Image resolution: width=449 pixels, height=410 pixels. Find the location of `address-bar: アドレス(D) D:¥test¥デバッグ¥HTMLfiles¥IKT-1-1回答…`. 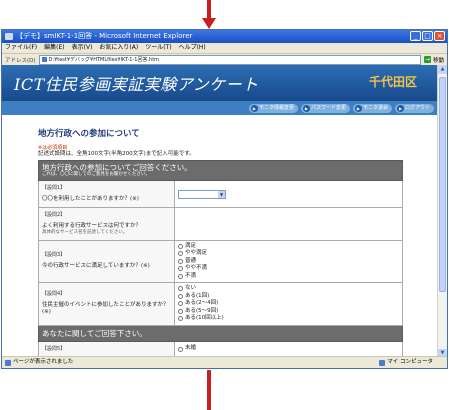

address-bar: アドレス(D) D:¥test¥デバッグ¥HTMLfiles¥IKT-1-1回答… is located at coordinates (224, 59).